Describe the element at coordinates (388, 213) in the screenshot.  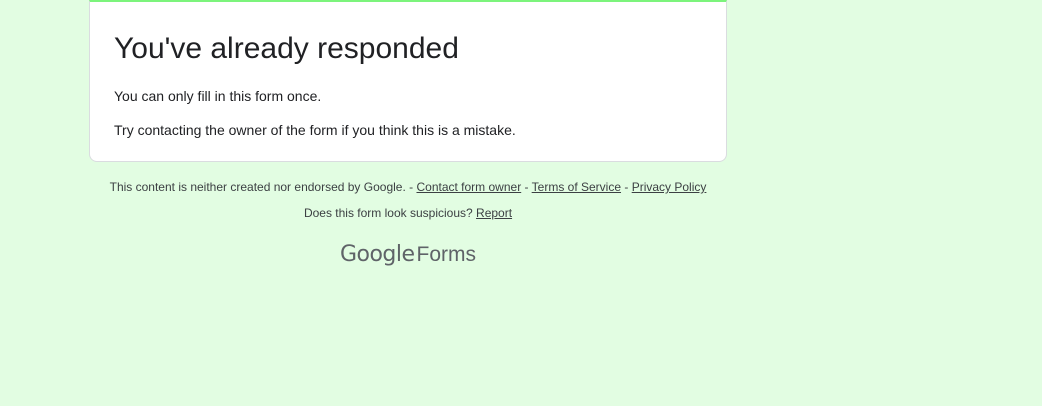
I see `suspicious-text: Does this form look suspicious?` at that location.